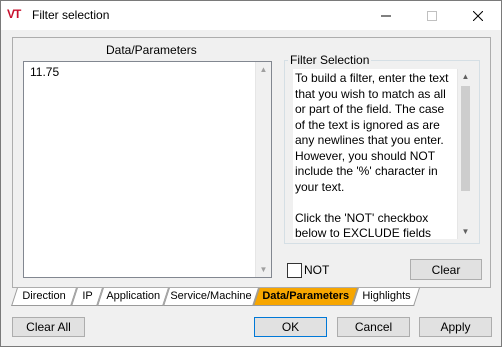  I want to click on maximize-button, so click(432, 15).